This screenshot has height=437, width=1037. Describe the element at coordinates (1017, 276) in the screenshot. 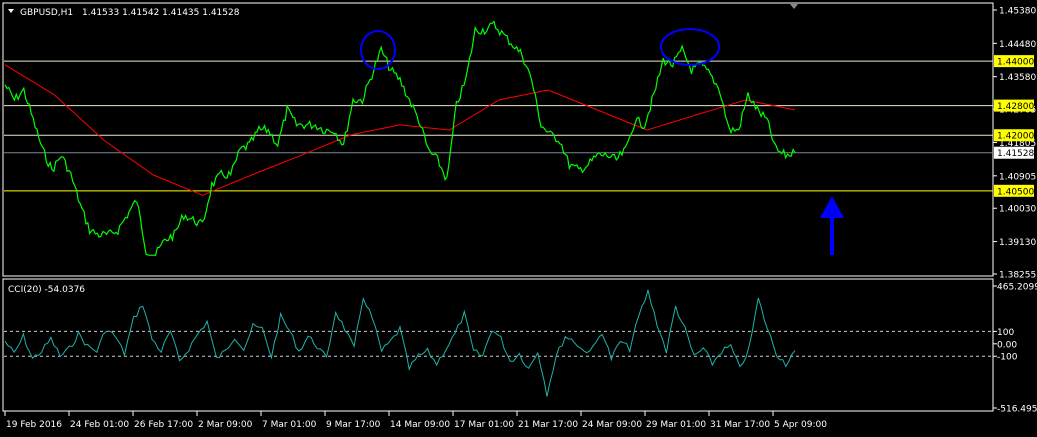

I see `y-tick-label: 1.38255` at that location.